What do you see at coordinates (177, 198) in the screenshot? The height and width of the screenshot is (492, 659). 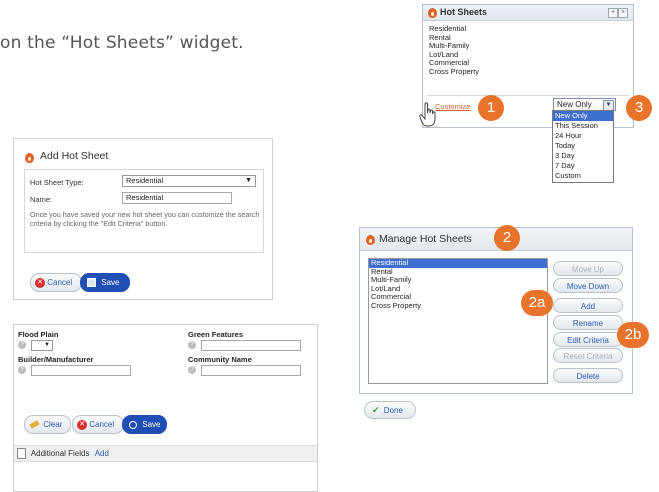 I see `name-field: Residential` at bounding box center [177, 198].